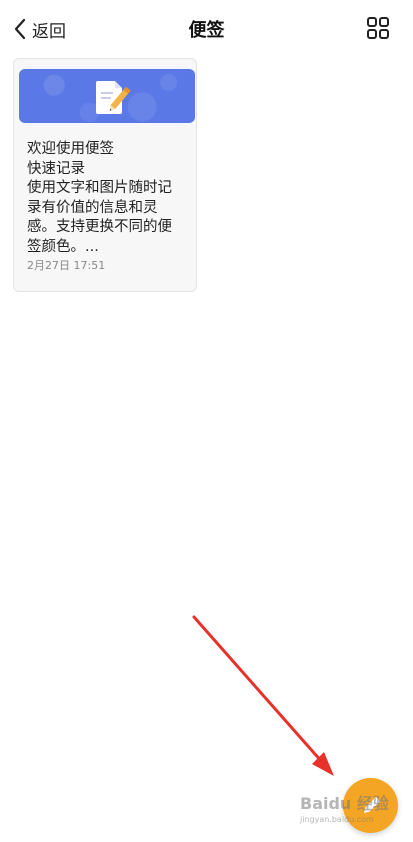  Describe the element at coordinates (113, 97) in the screenshot. I see `note-document-icon` at that location.